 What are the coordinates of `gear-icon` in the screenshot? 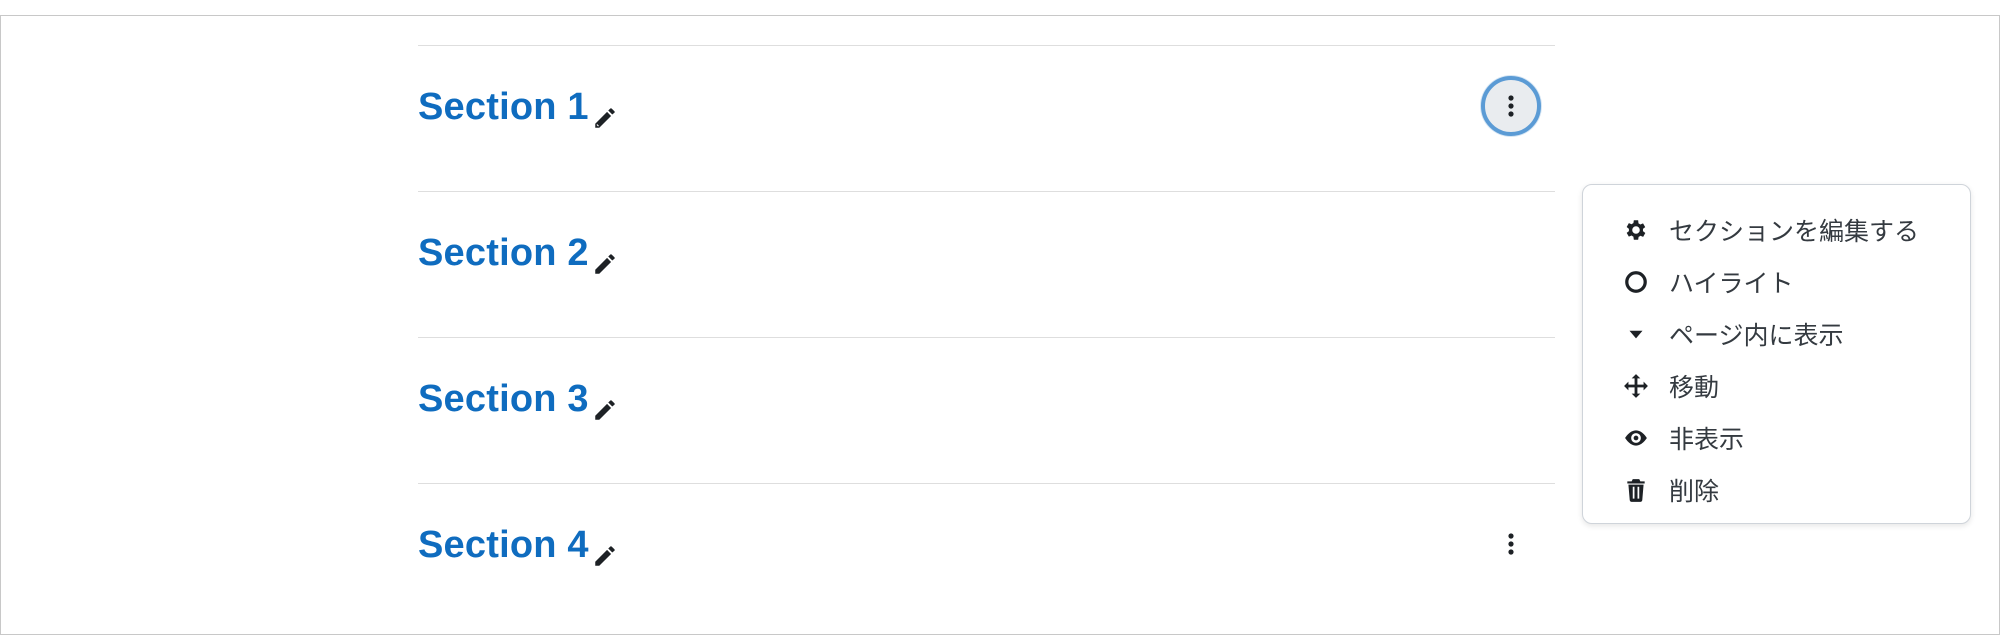 It's located at (1636, 230).